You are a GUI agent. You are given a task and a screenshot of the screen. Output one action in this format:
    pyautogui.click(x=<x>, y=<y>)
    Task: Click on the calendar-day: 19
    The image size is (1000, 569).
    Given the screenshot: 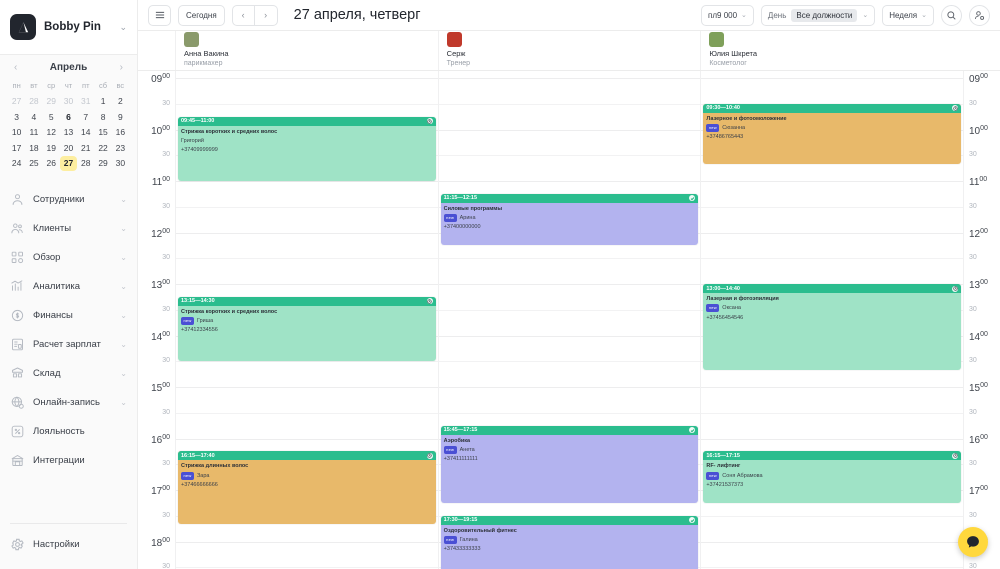 What is the action you would take?
    pyautogui.click(x=51, y=148)
    